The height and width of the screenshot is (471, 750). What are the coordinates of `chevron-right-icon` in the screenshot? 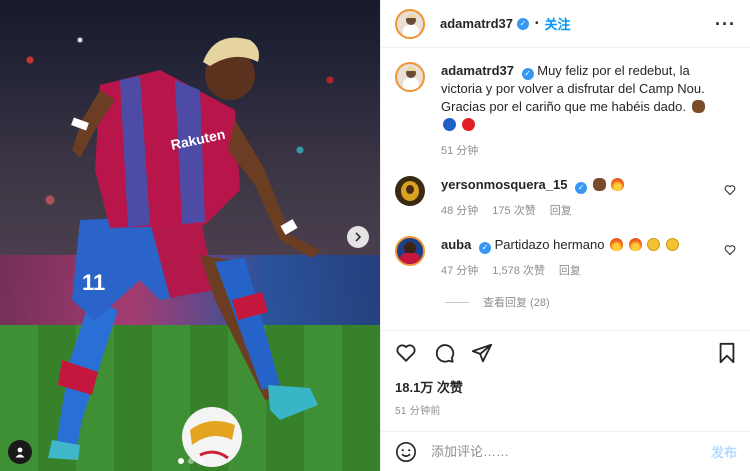 It's located at (358, 237).